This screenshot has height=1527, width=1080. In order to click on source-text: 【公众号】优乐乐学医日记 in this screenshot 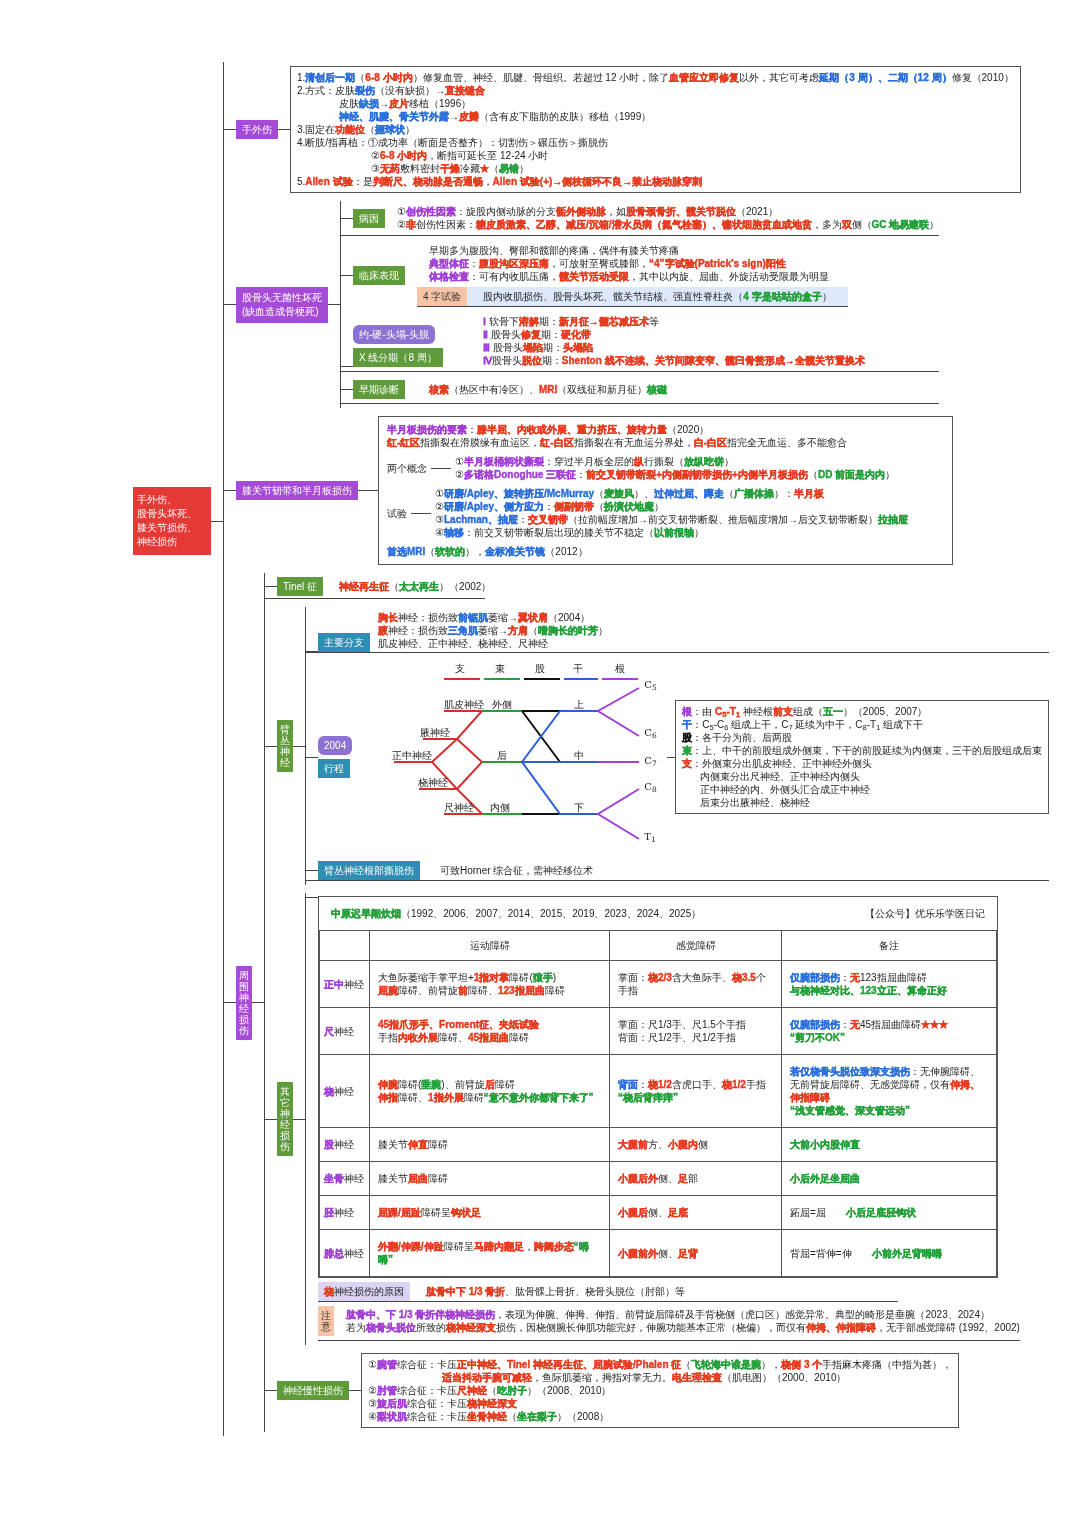, I will do `click(925, 913)`.